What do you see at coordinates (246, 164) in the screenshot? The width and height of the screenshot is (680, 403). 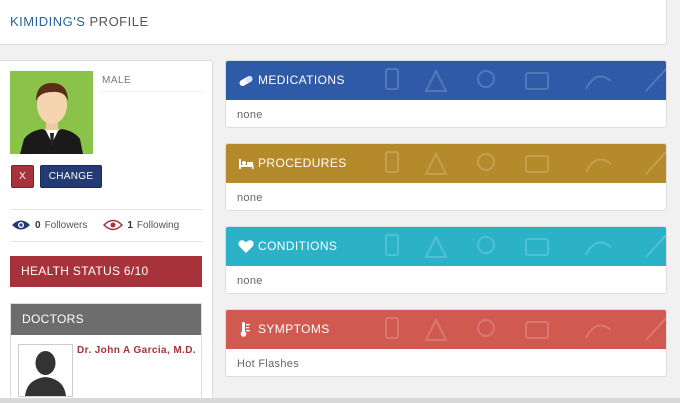 I see `bed-icon` at bounding box center [246, 164].